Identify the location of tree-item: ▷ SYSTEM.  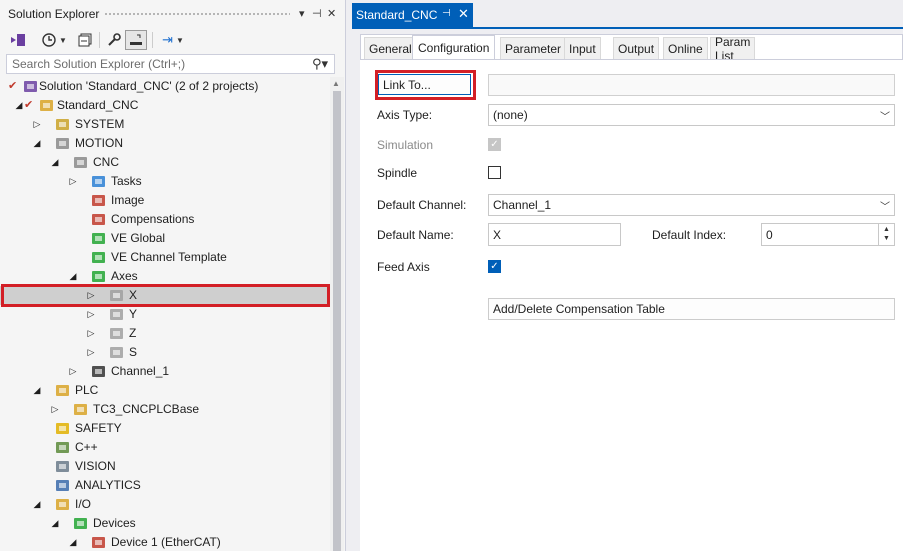
(165, 124).